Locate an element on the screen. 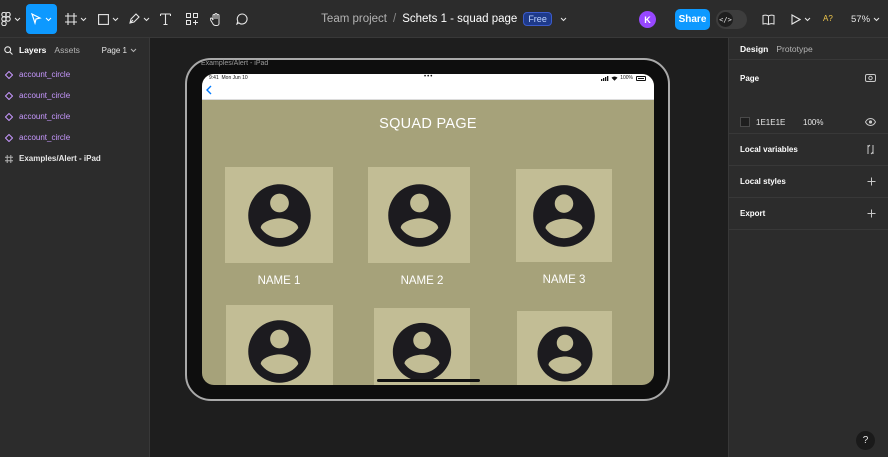 Image resolution: width=888 pixels, height=457 pixels. main-menu-button is located at coordinates (11, 19).